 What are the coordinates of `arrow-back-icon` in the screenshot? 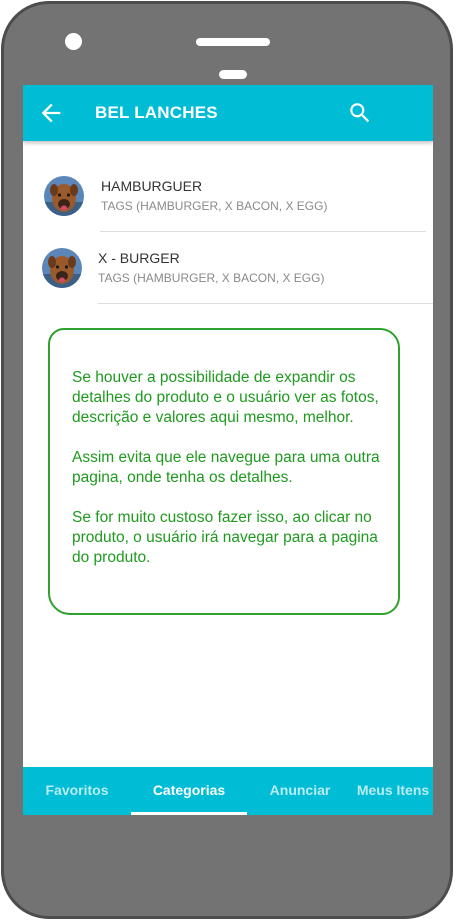 It's located at (51, 113).